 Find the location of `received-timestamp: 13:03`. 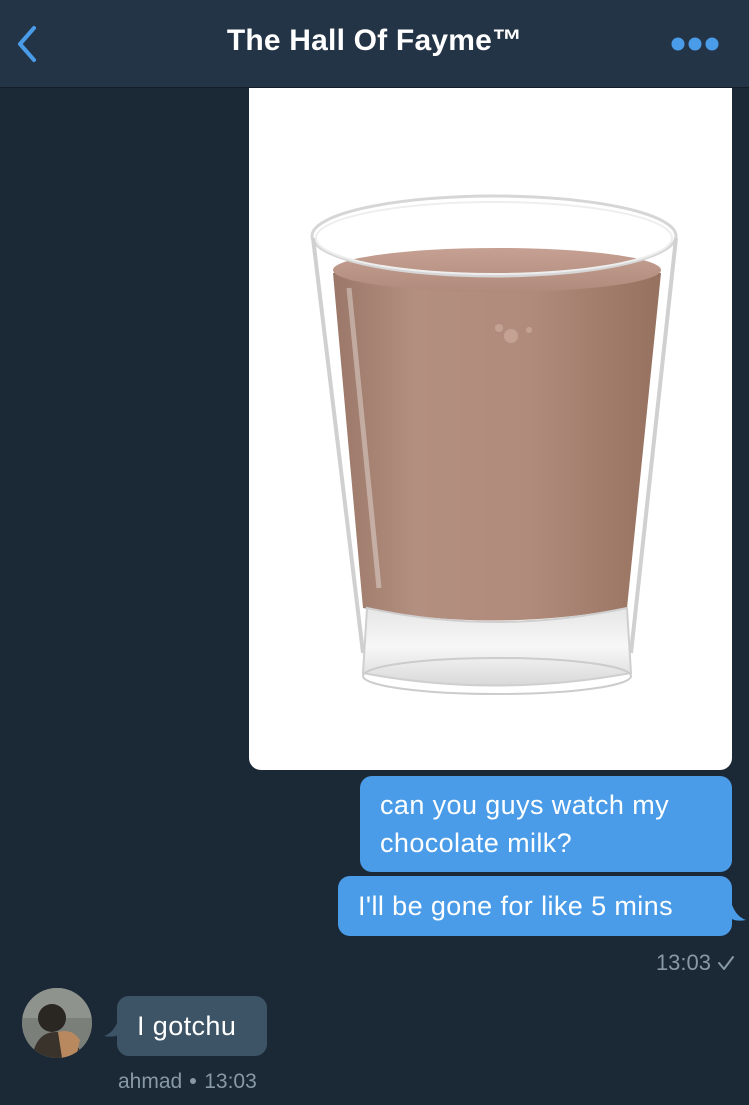

received-timestamp: 13:03 is located at coordinates (230, 1081).